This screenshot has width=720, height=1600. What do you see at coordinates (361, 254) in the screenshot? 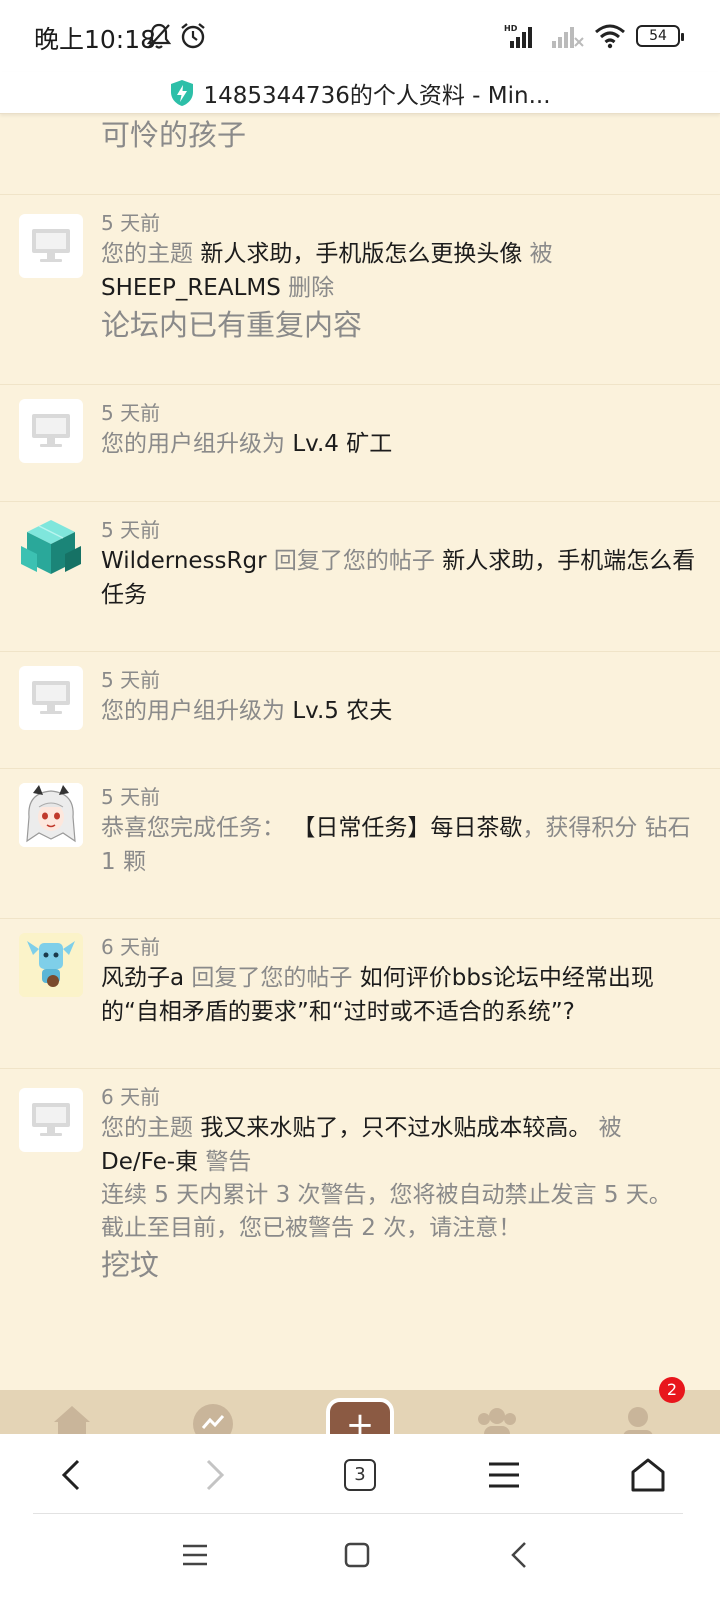
I see `thread-link: 新人求助，手机版怎么更换头像` at bounding box center [361, 254].